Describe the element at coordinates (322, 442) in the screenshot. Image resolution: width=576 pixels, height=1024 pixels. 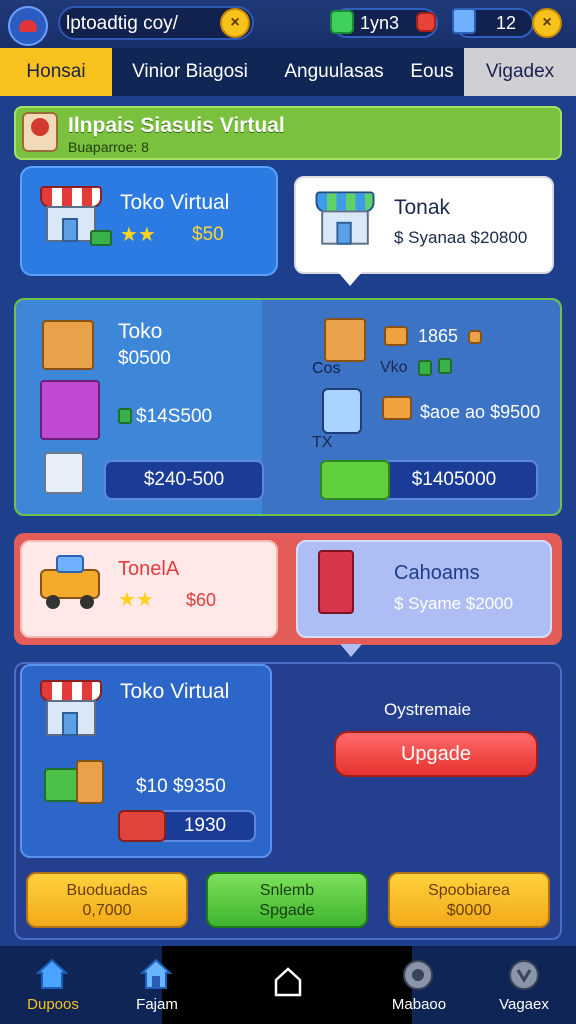
I see `panel-right-label-2: TX` at that location.